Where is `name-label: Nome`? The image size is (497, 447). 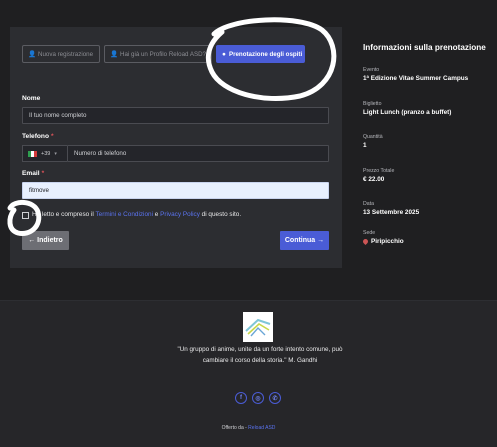
name-label: Nome is located at coordinates (31, 98).